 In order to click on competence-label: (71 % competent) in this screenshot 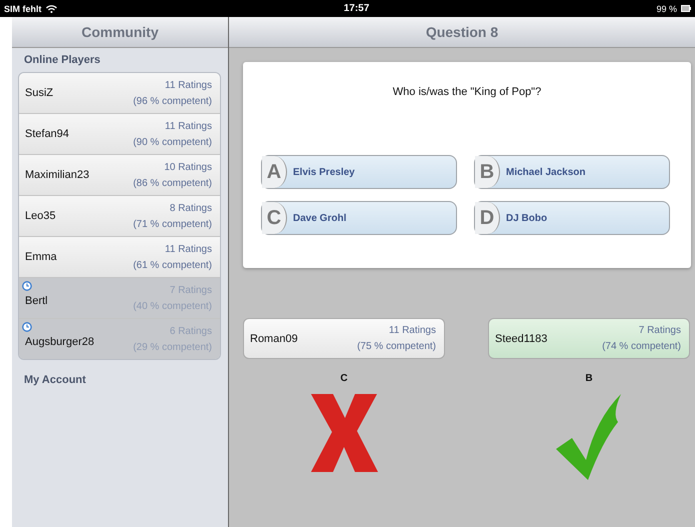, I will do `click(172, 224)`.